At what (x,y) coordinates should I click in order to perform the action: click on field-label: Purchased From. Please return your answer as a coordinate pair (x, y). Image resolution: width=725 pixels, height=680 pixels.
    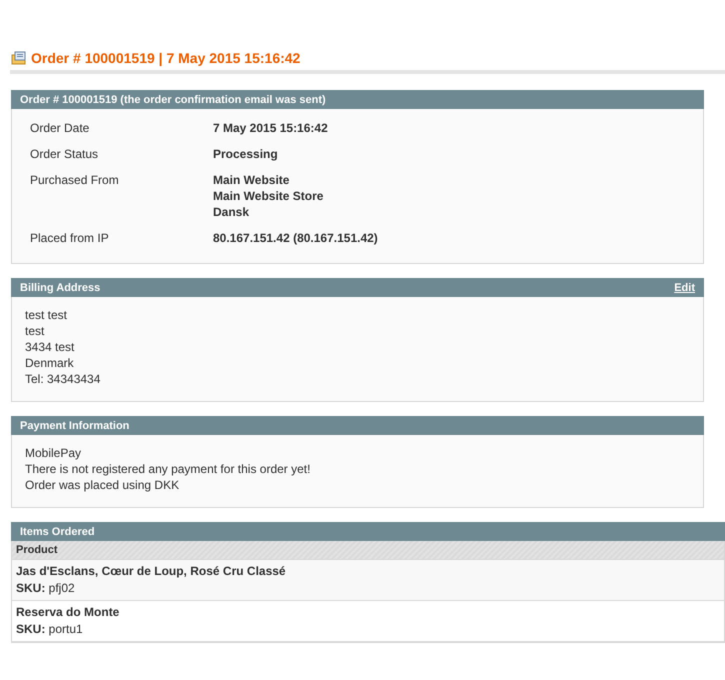
    Looking at the image, I should click on (75, 180).